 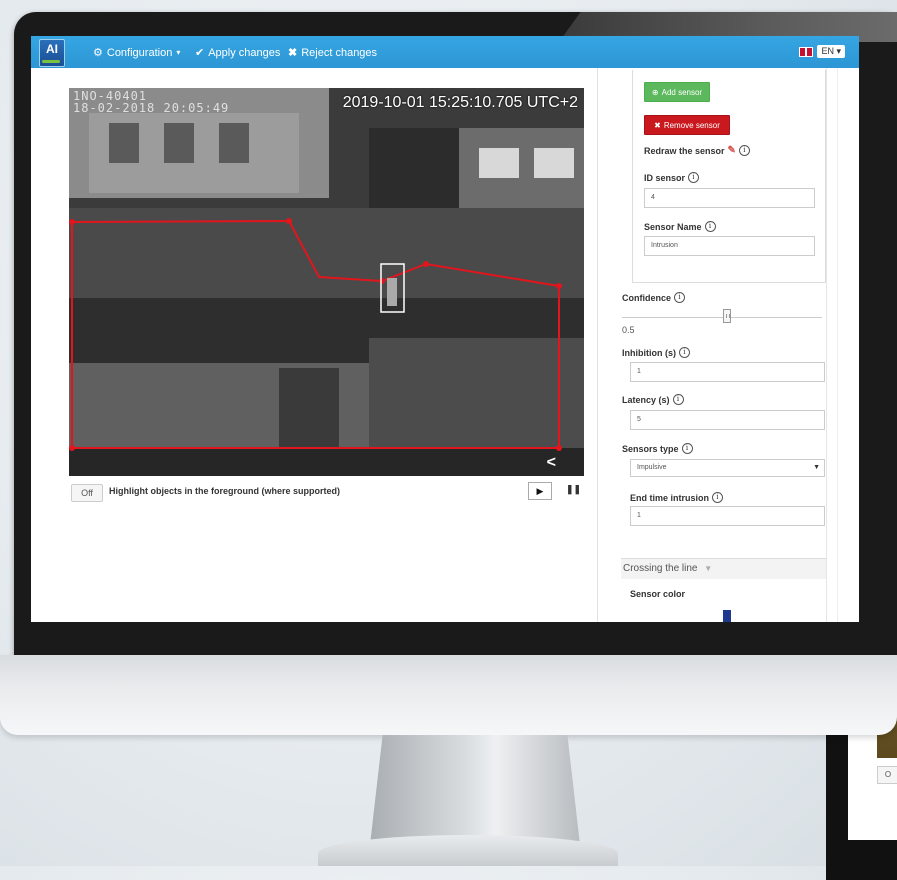 I want to click on confidence-label: Confidence, so click(x=647, y=297).